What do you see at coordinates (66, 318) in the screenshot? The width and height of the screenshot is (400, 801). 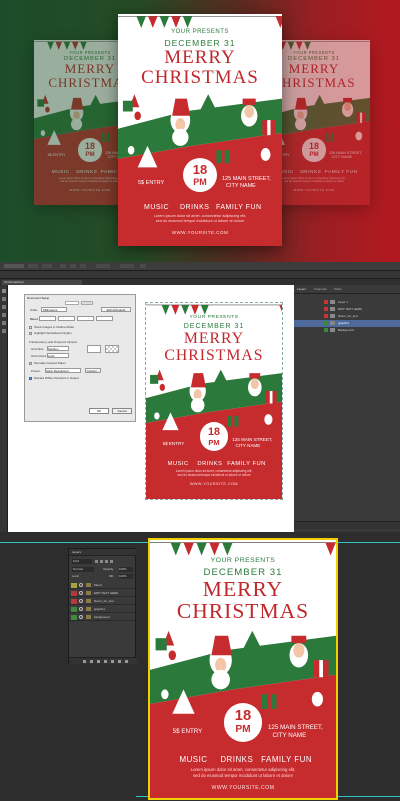 I see `bleed-bottom-field` at bounding box center [66, 318].